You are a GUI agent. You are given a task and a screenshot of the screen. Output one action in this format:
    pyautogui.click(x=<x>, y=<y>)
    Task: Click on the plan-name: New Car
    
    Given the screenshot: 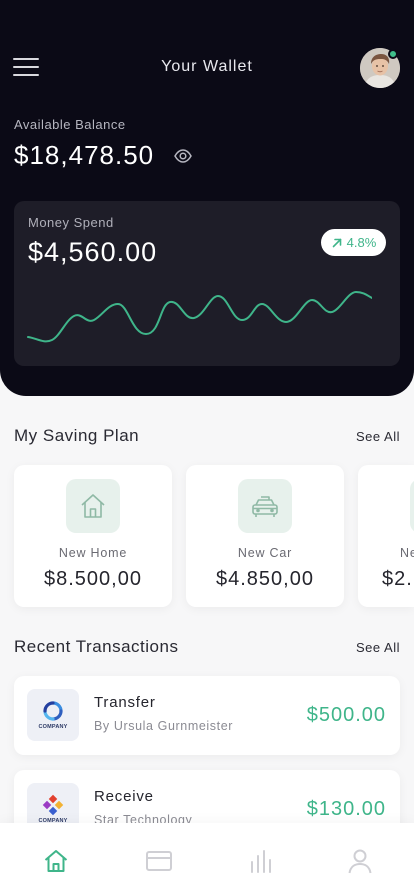 What is the action you would take?
    pyautogui.click(x=265, y=553)
    